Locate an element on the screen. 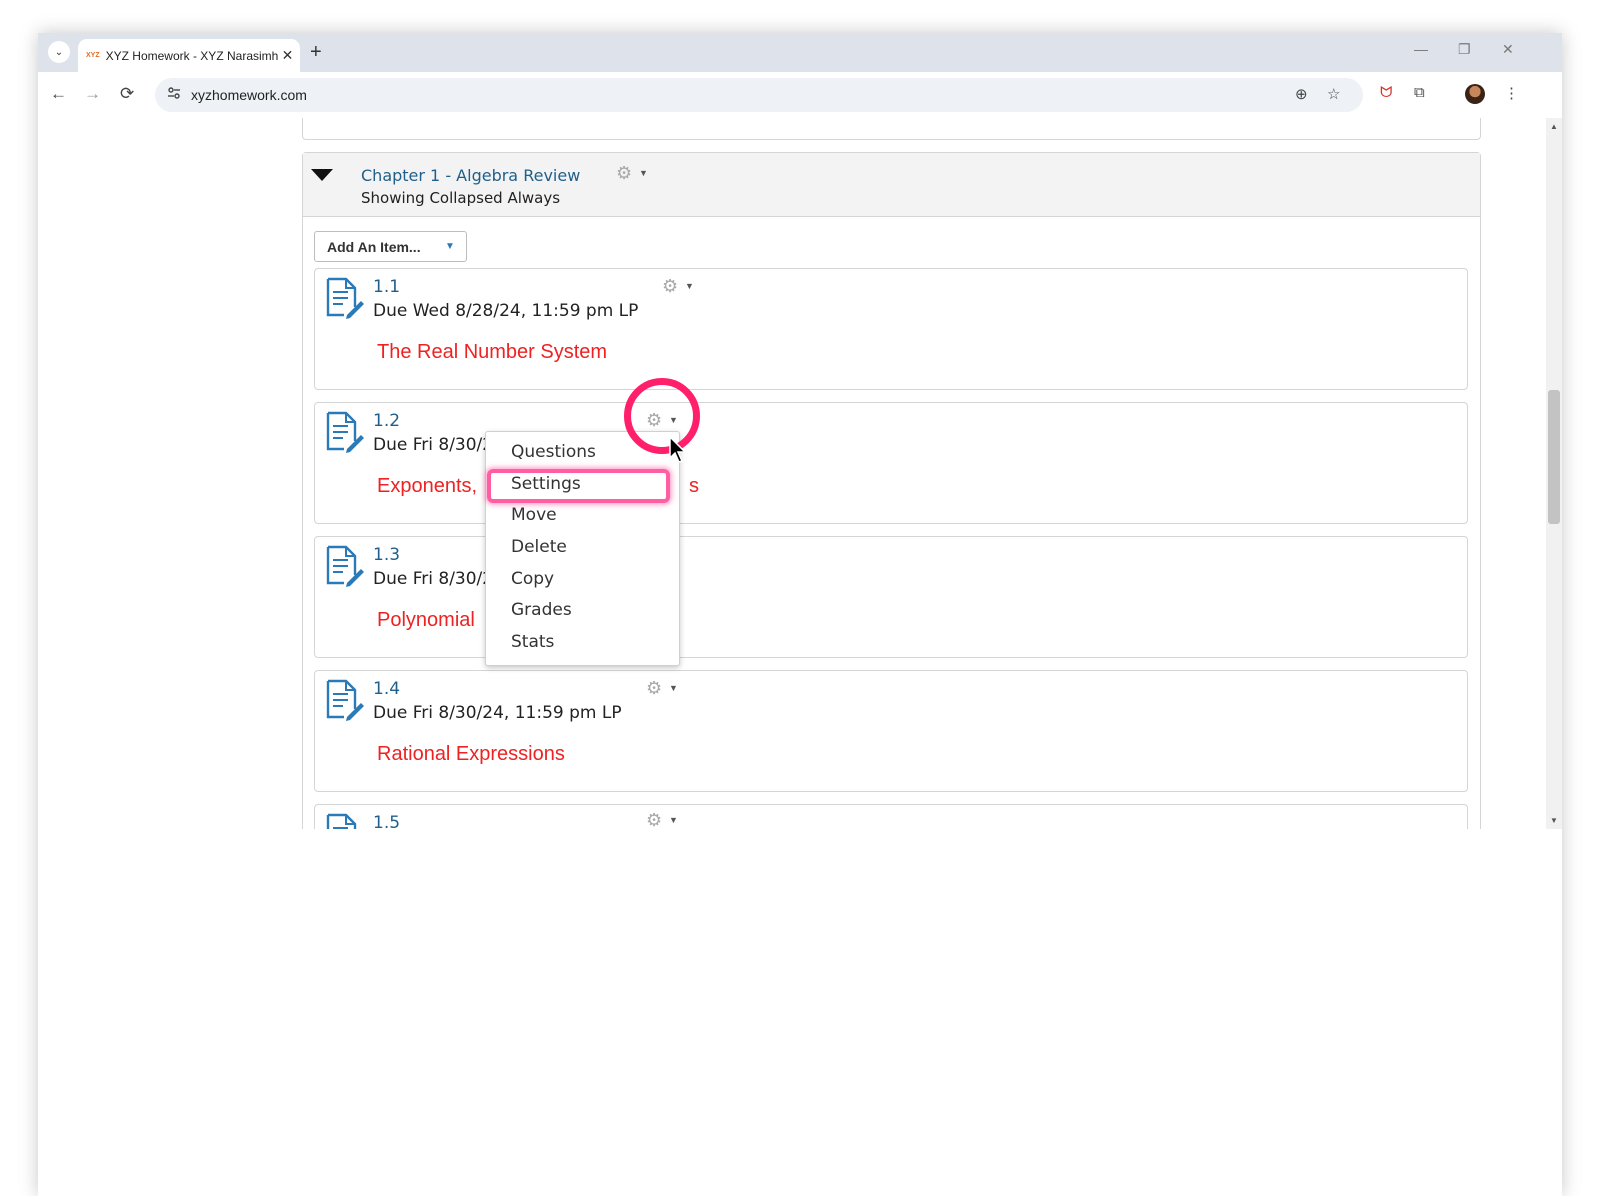 This screenshot has height=1196, width=1600. close-window-button: ✕ is located at coordinates (1508, 49).